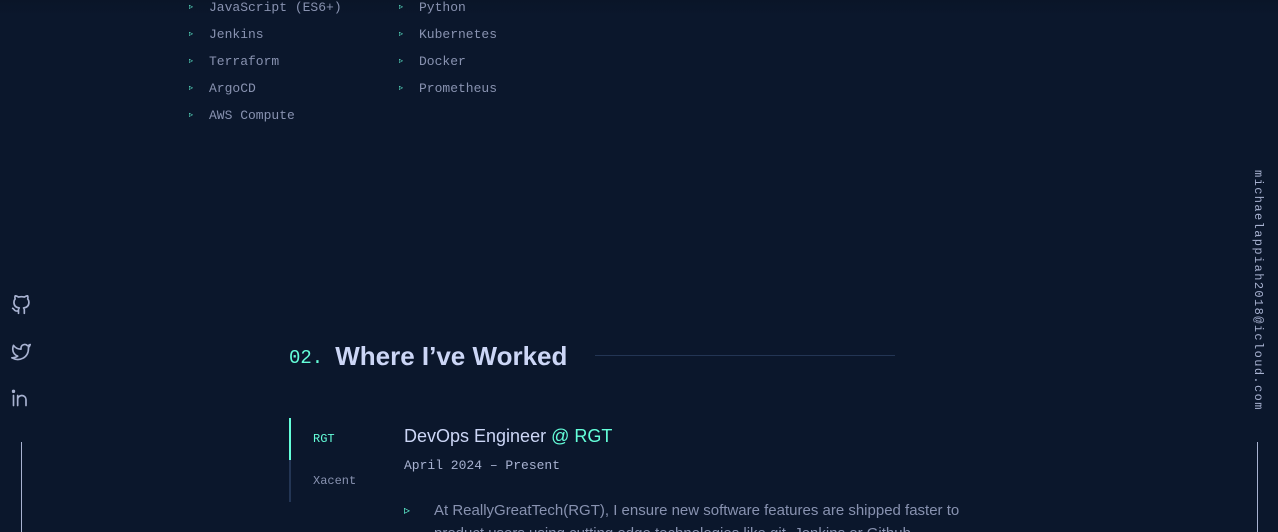 This screenshot has width=1278, height=532. I want to click on skill-item: ▹ Docker, so click(504, 61).